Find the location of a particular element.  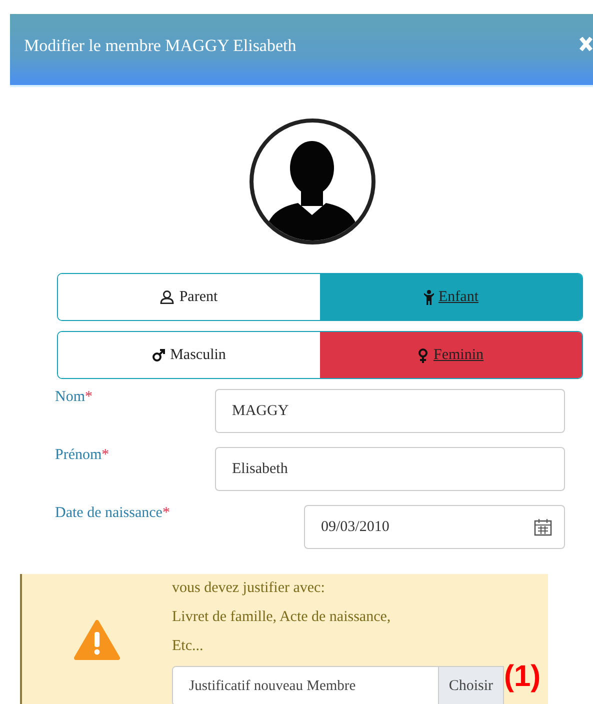

close-icon is located at coordinates (586, 44).